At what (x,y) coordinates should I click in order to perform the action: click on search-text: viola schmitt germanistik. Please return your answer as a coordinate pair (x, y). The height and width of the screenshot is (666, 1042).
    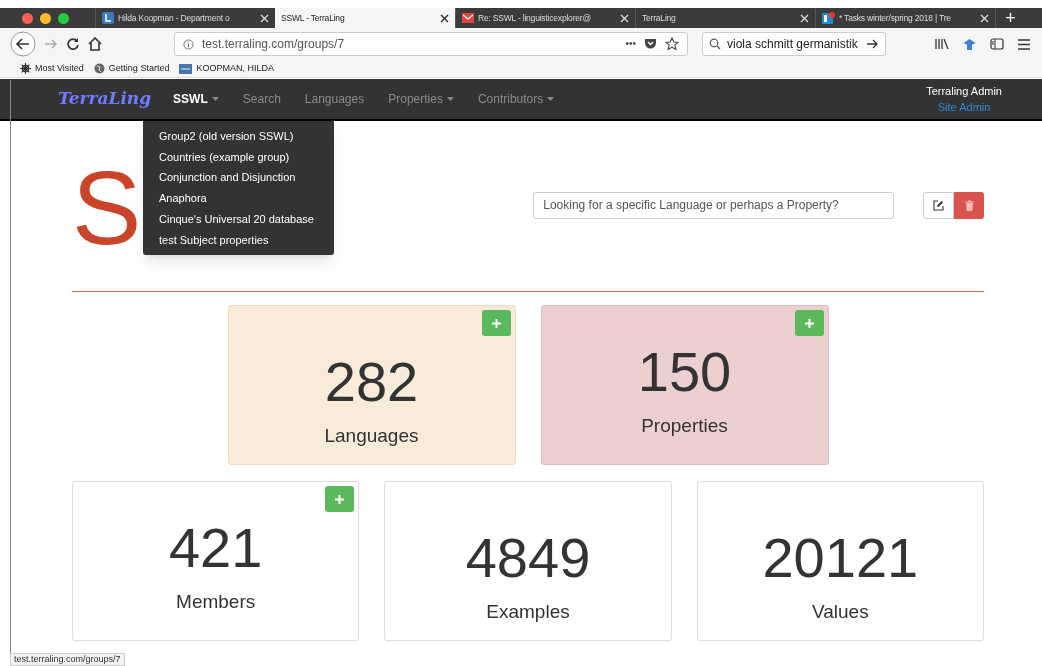
    Looking at the image, I should click on (793, 44).